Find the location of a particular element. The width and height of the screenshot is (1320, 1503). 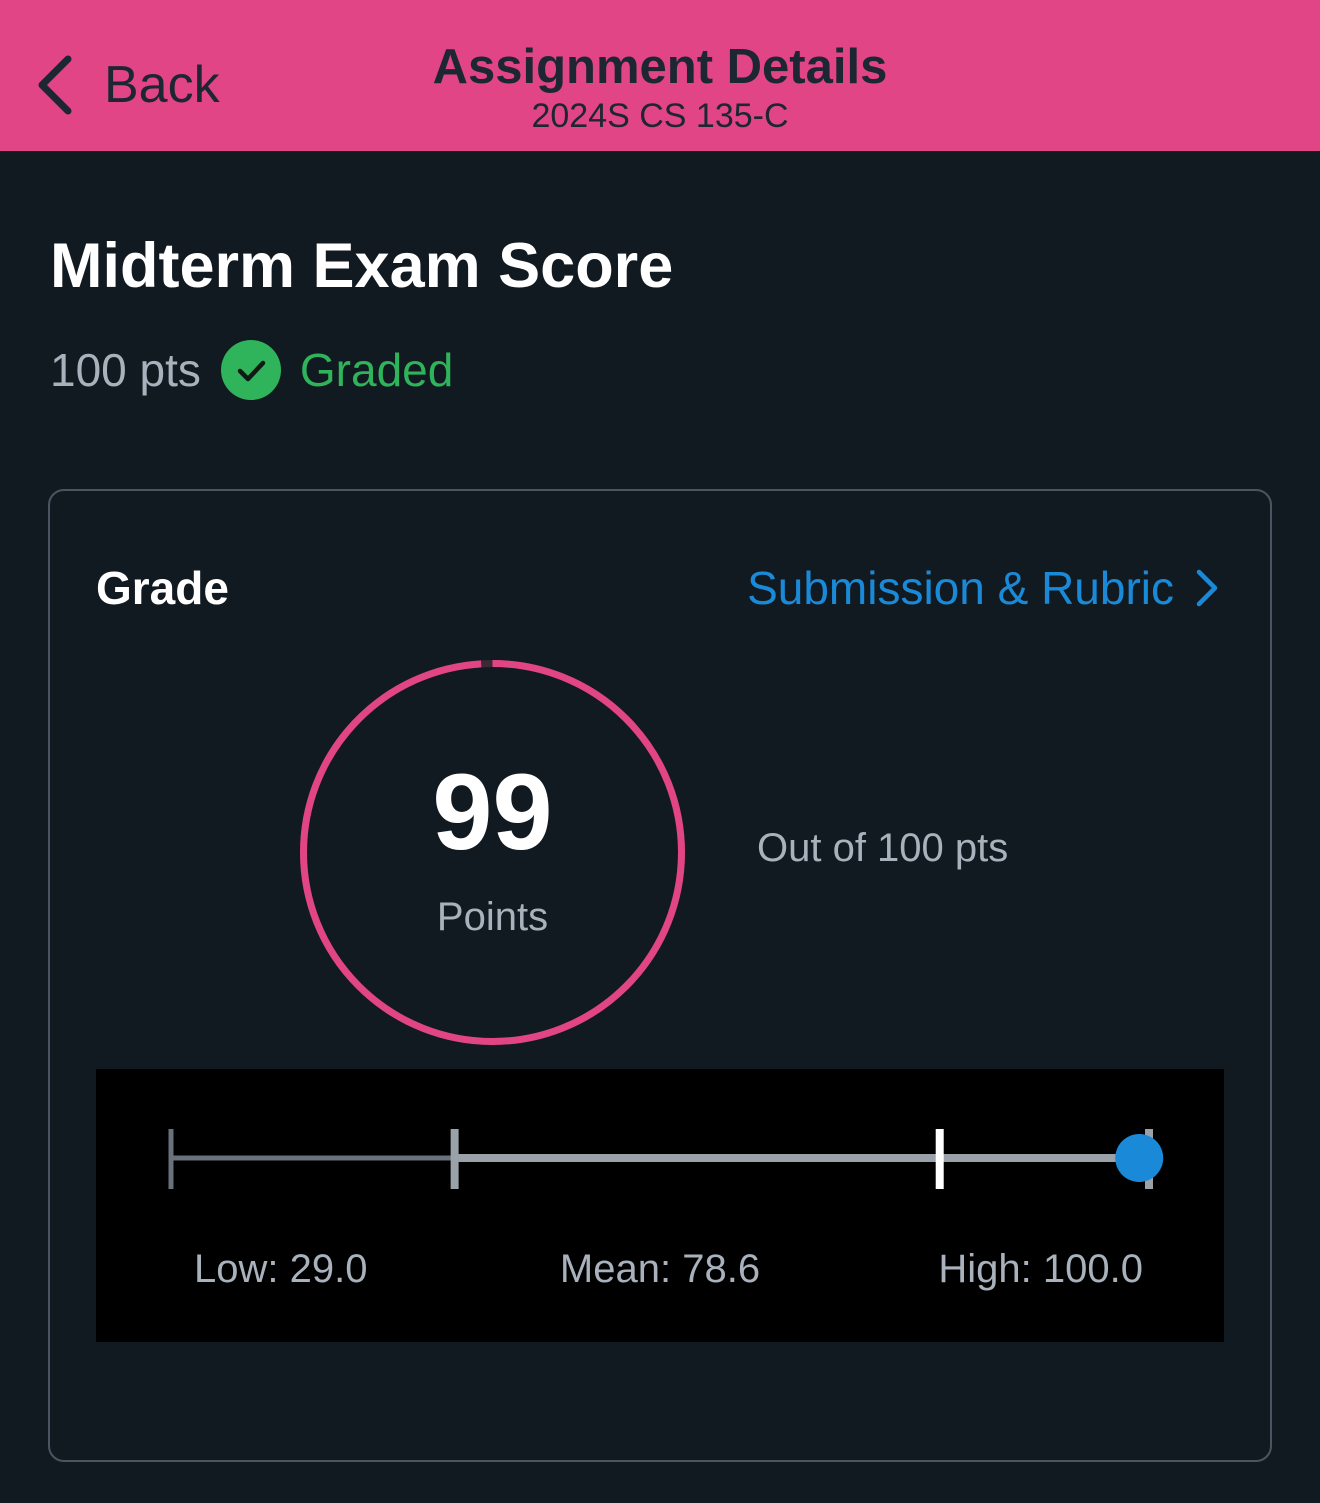

your-score-marker is located at coordinates (1139, 1158).